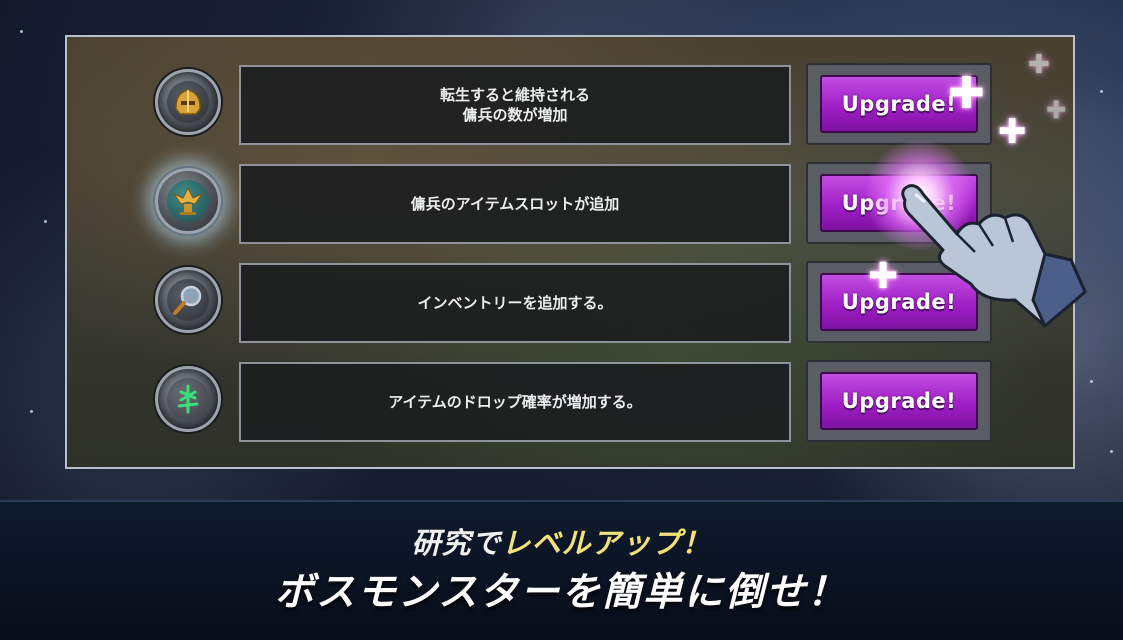 Image resolution: width=1123 pixels, height=640 pixels. I want to click on caption-plain-text: 研究で, so click(456, 543).